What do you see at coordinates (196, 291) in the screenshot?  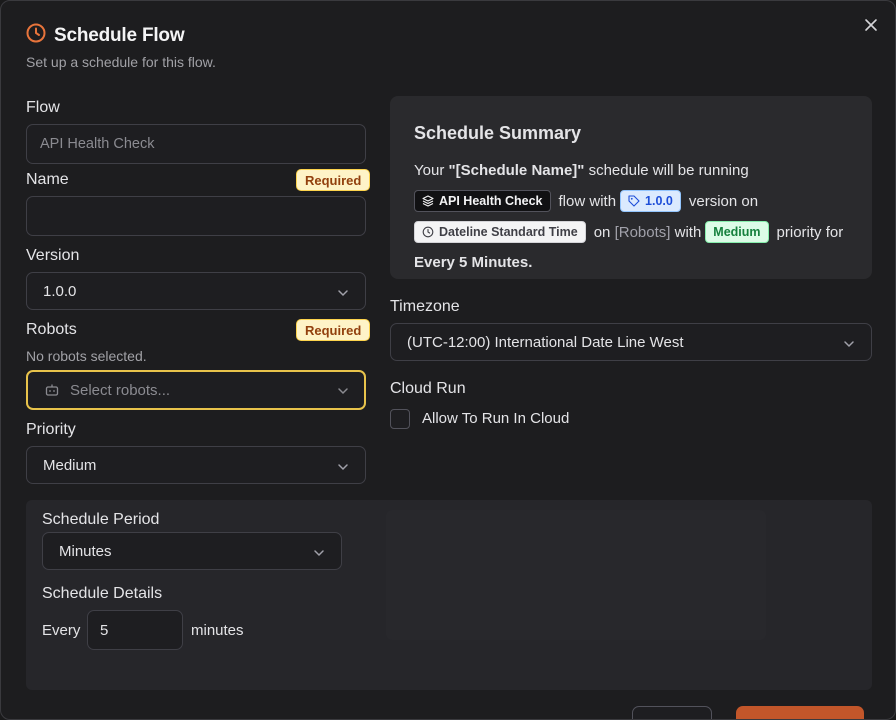 I see `version-select: 1.0.0` at bounding box center [196, 291].